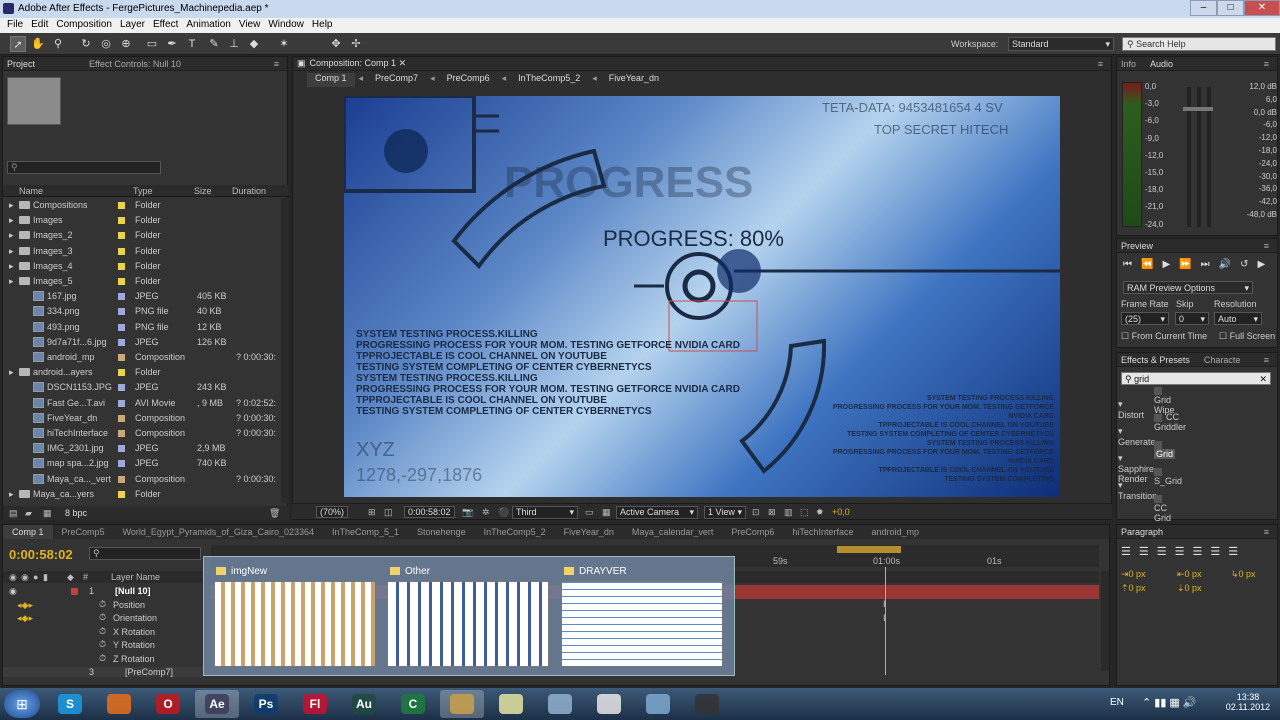 The height and width of the screenshot is (720, 1280). What do you see at coordinates (804, 512) in the screenshot?
I see `flowchart-icon: ⬚` at bounding box center [804, 512].